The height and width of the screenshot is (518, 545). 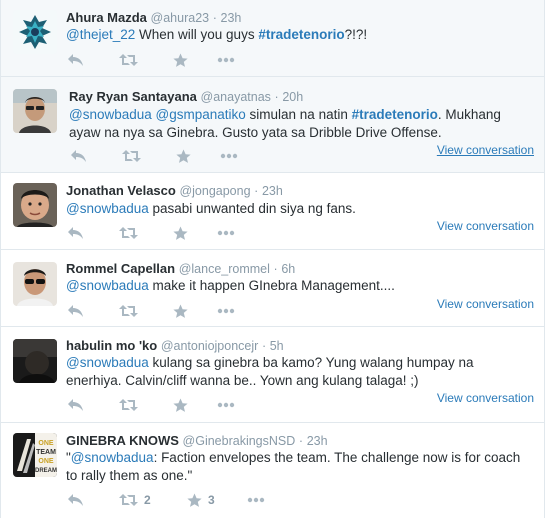 What do you see at coordinates (209, 346) in the screenshot?
I see `author-handle: @antoniojponcejr` at bounding box center [209, 346].